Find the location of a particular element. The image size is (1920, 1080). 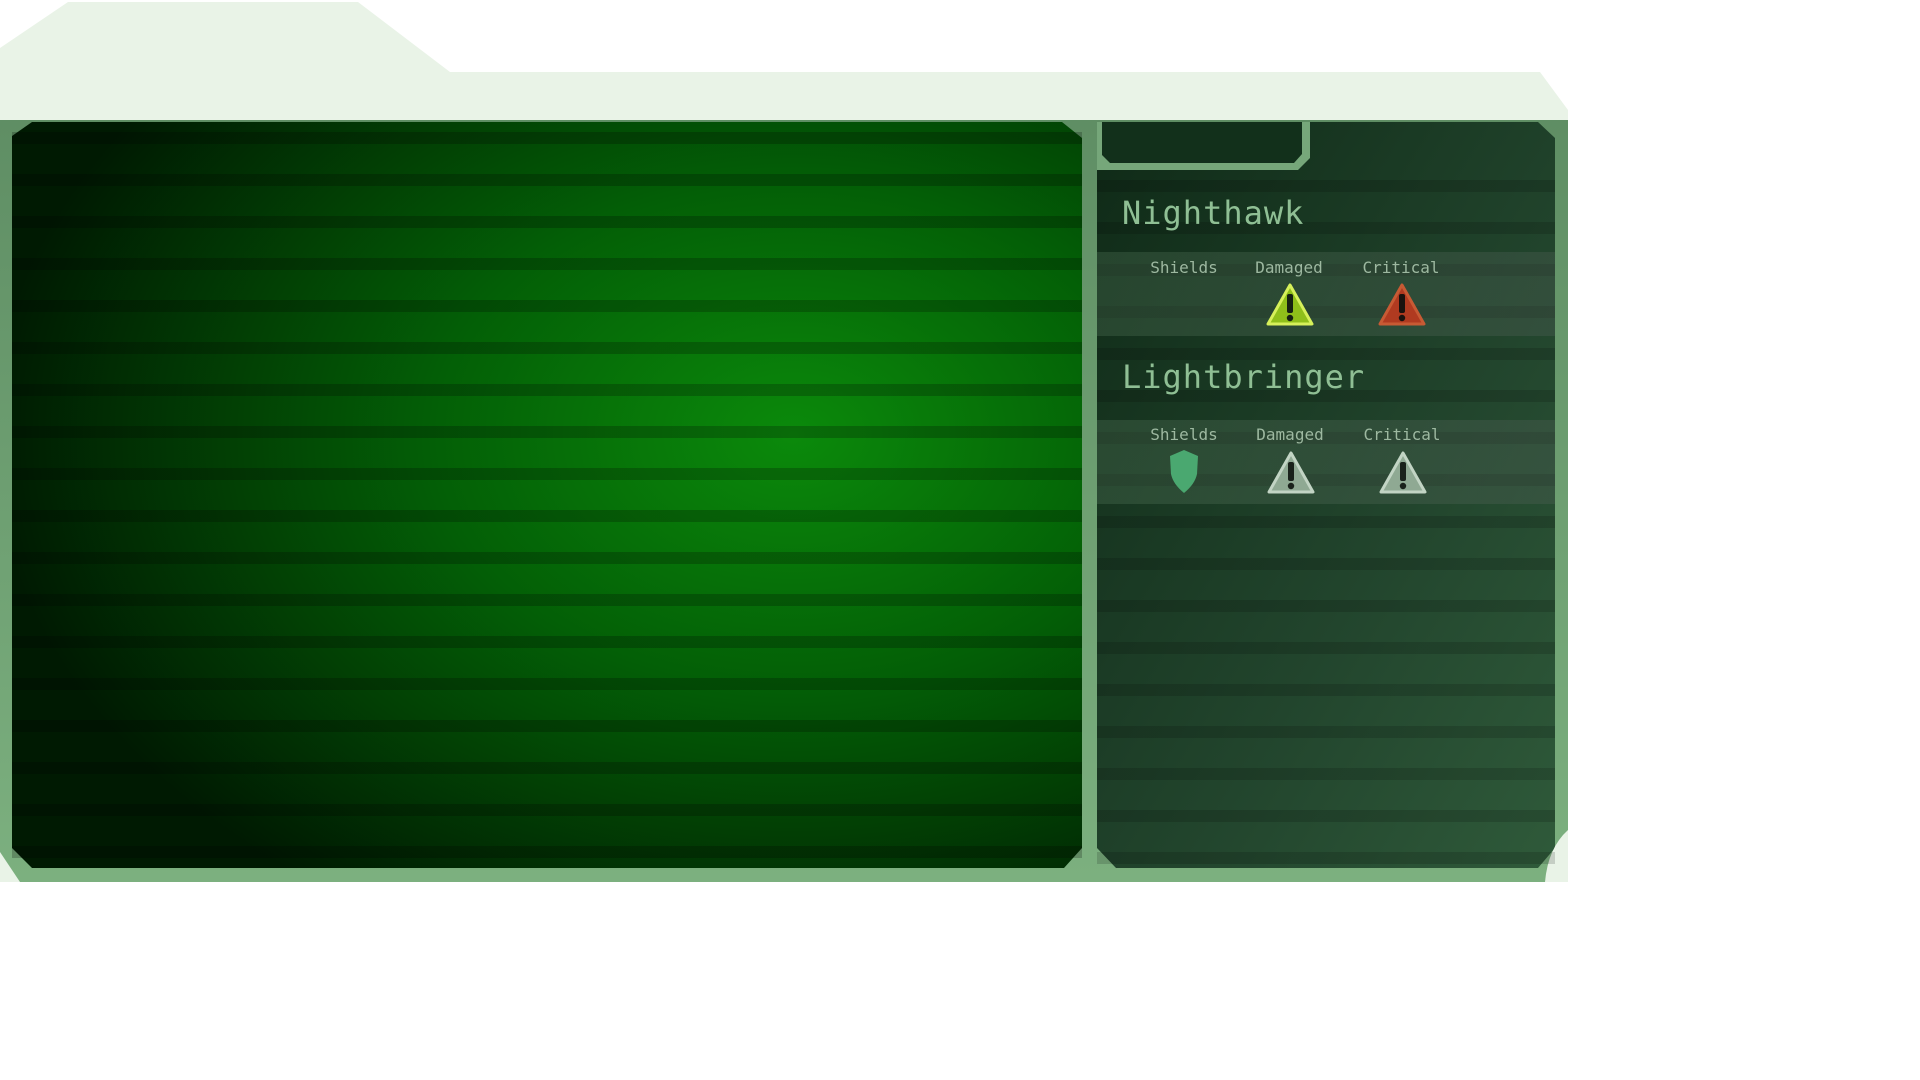

ship-name: Nighthawk is located at coordinates (1213, 213).